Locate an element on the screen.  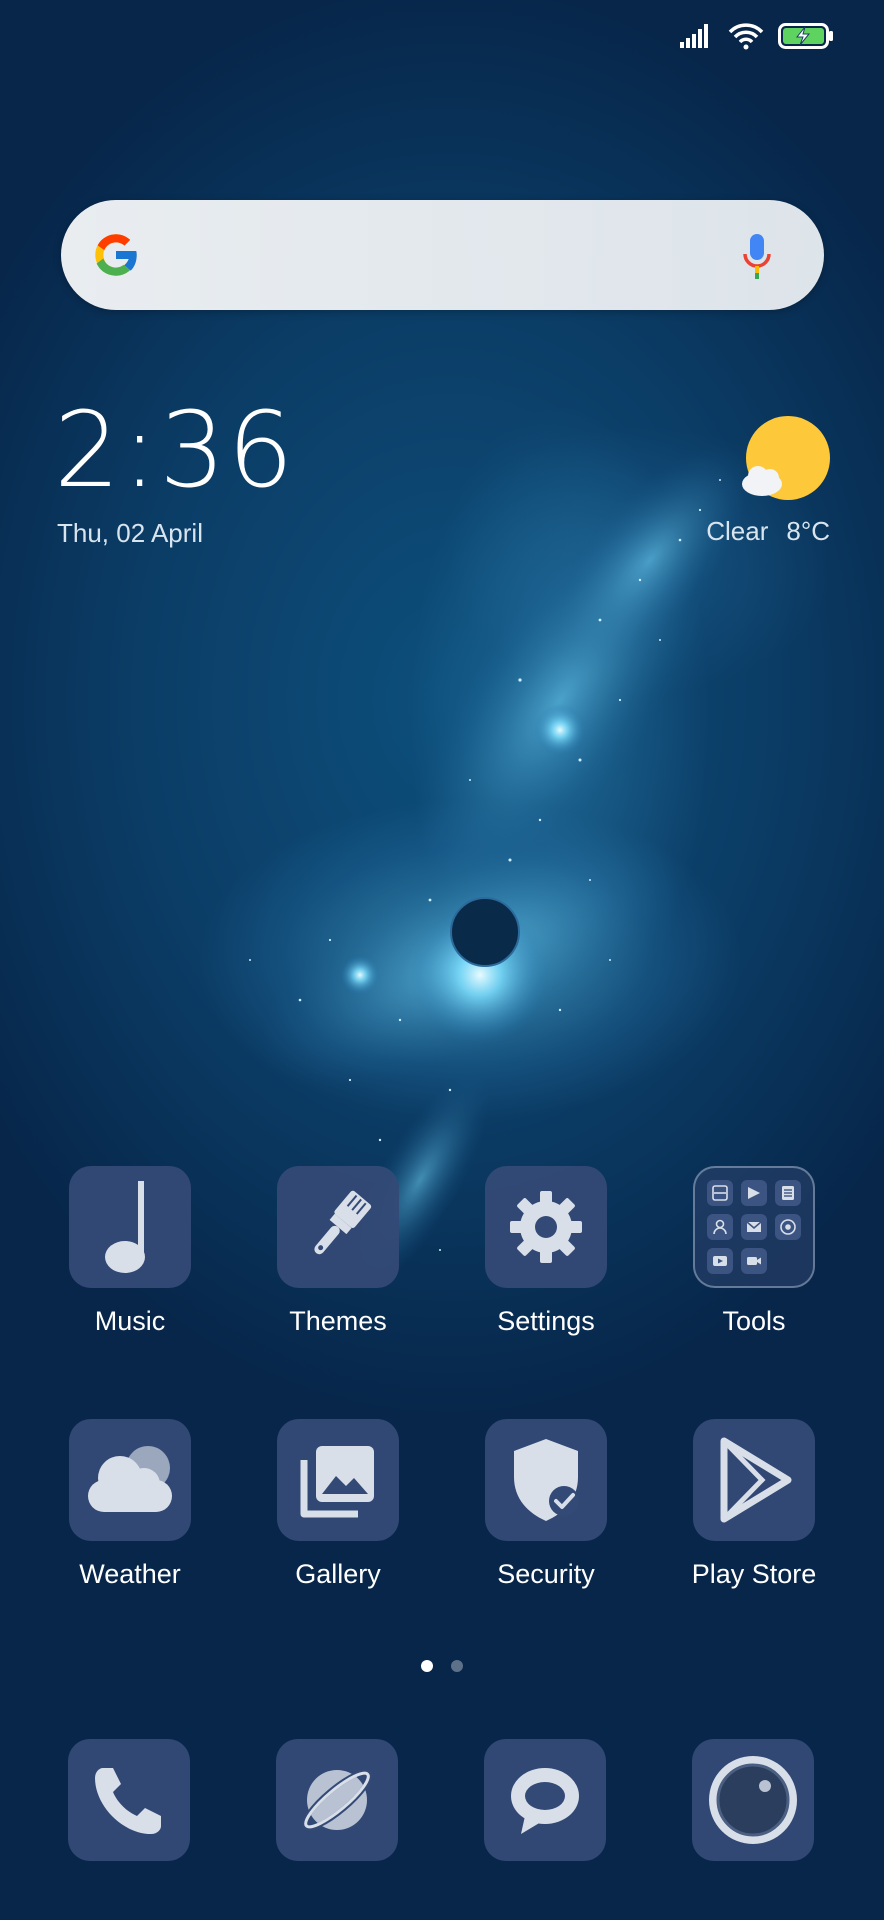
dock-camera is located at coordinates (753, 1800).